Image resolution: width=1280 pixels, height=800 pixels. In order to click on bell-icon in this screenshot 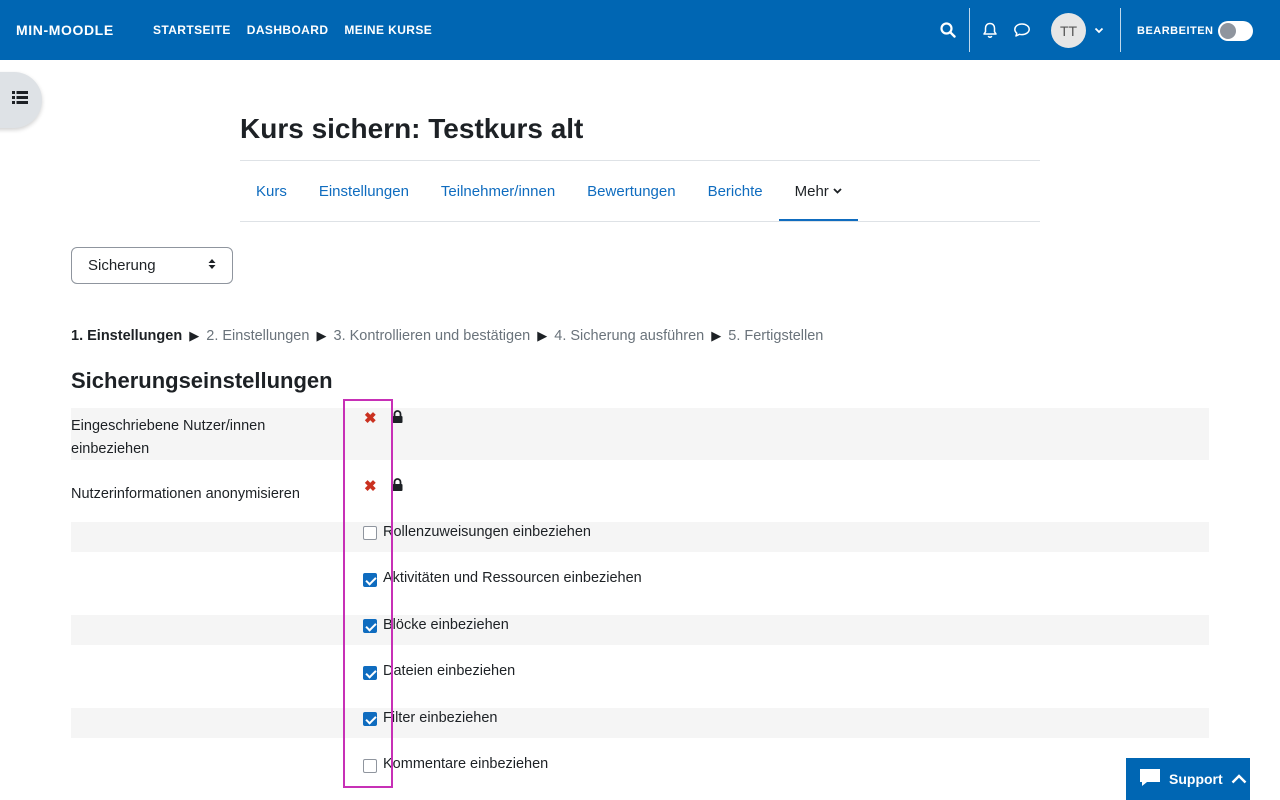, I will do `click(990, 30)`.